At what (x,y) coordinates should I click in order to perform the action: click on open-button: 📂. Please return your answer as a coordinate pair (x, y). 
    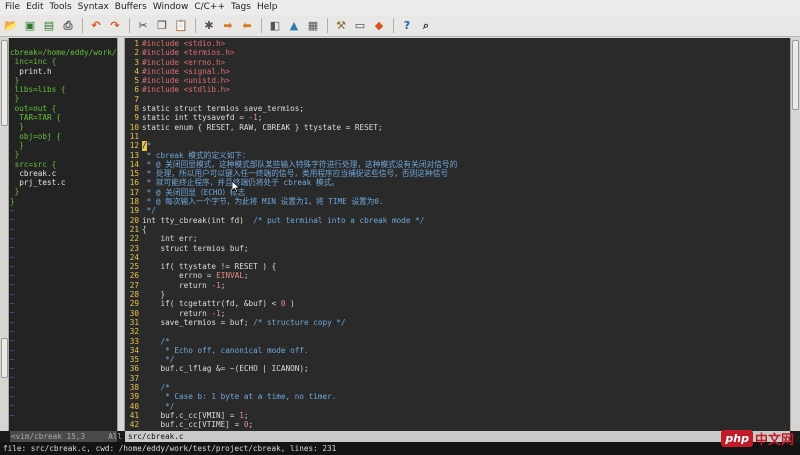
    Looking at the image, I should click on (11, 26).